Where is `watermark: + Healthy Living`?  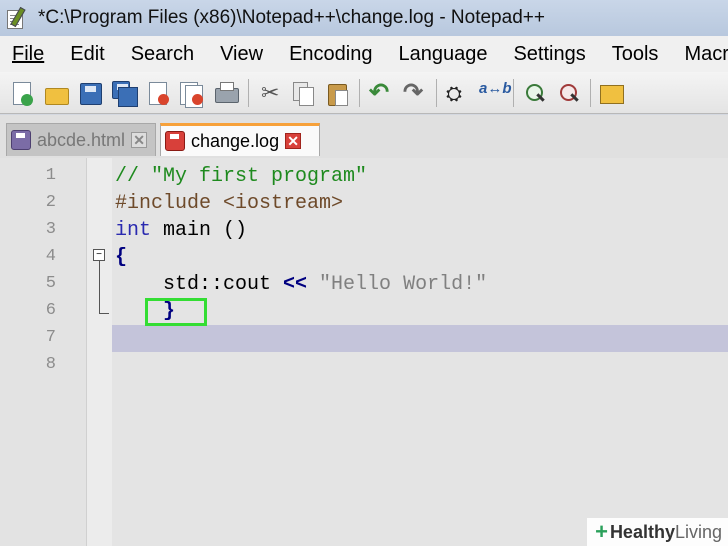
watermark: + Healthy Living is located at coordinates (657, 532).